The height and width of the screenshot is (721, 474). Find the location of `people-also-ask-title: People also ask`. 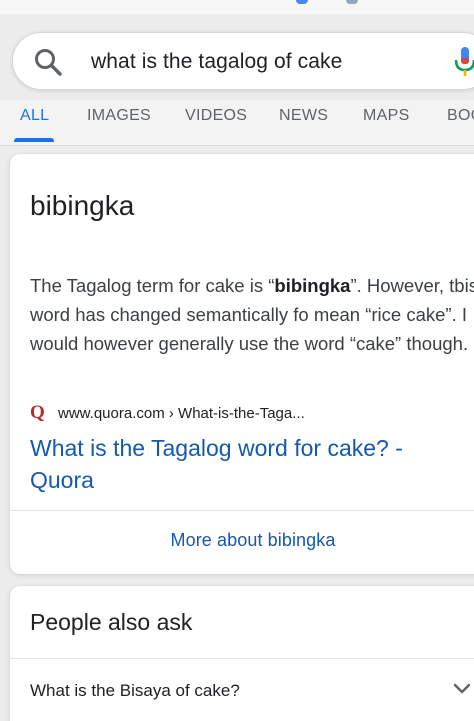

people-also-ask-title: People also ask is located at coordinates (111, 622).